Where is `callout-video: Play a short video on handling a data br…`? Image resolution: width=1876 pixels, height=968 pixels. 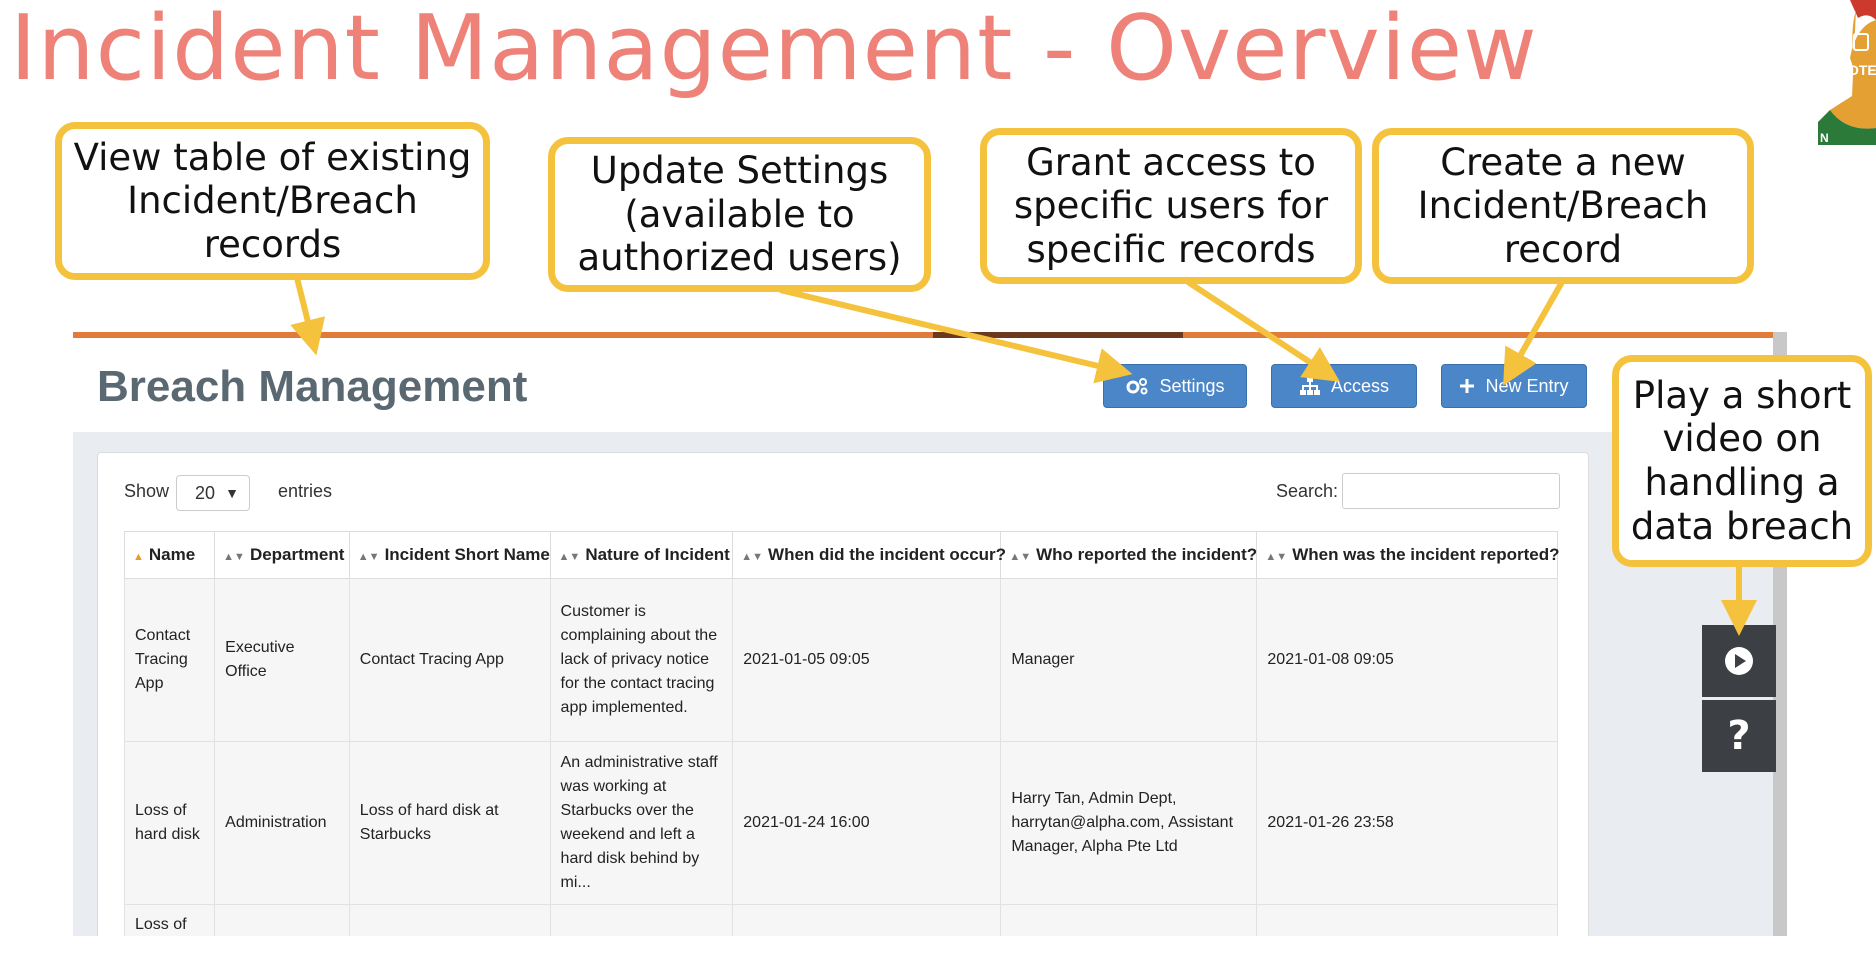
callout-video: Play a short video on handling a data br… is located at coordinates (1742, 461).